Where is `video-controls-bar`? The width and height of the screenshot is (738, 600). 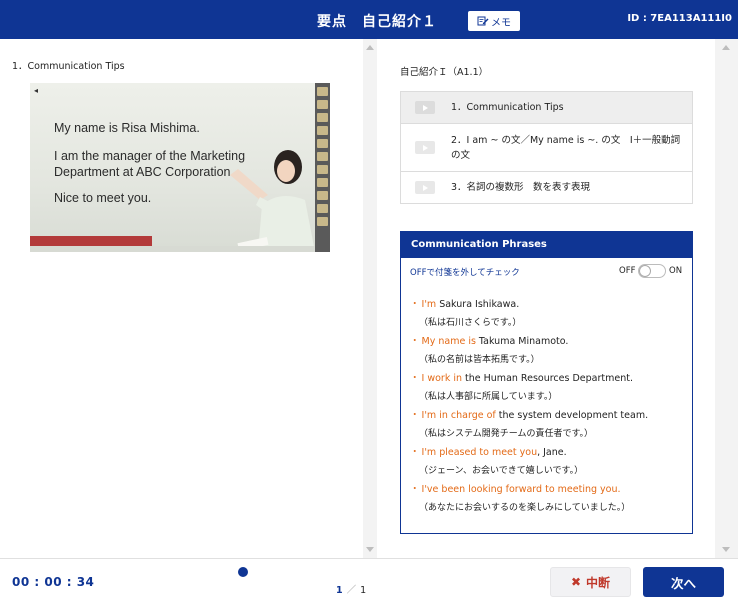
video-controls-bar is located at coordinates (172, 249).